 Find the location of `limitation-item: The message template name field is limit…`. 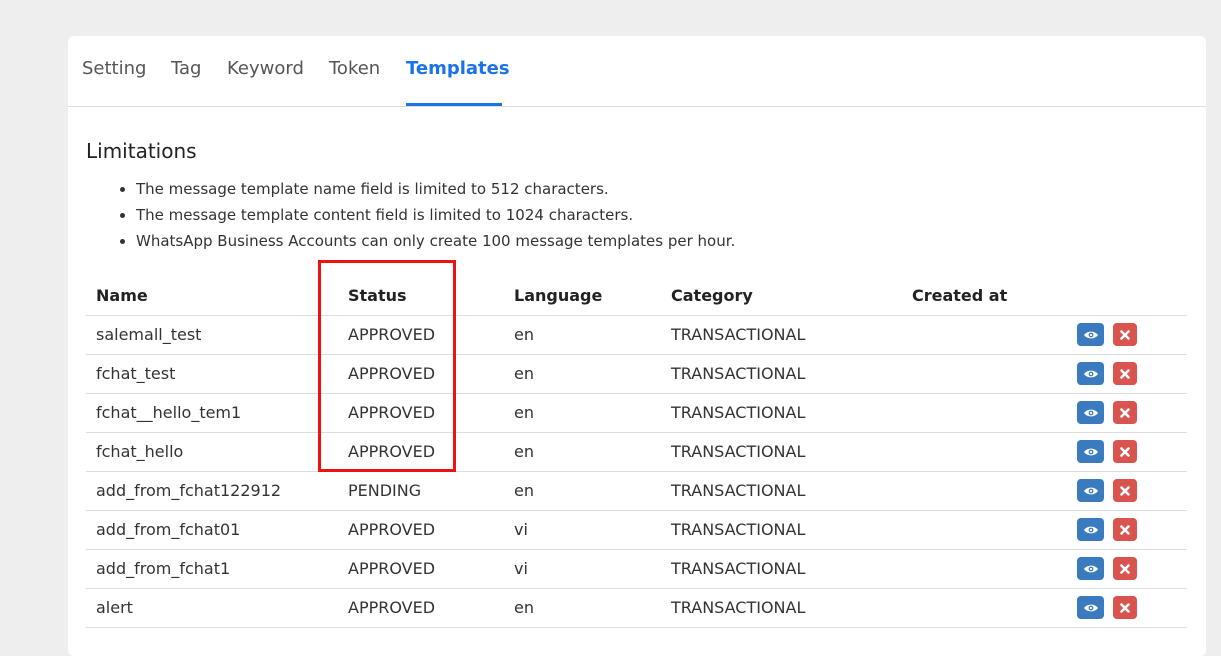

limitation-item: The message template name field is limit… is located at coordinates (435, 189).